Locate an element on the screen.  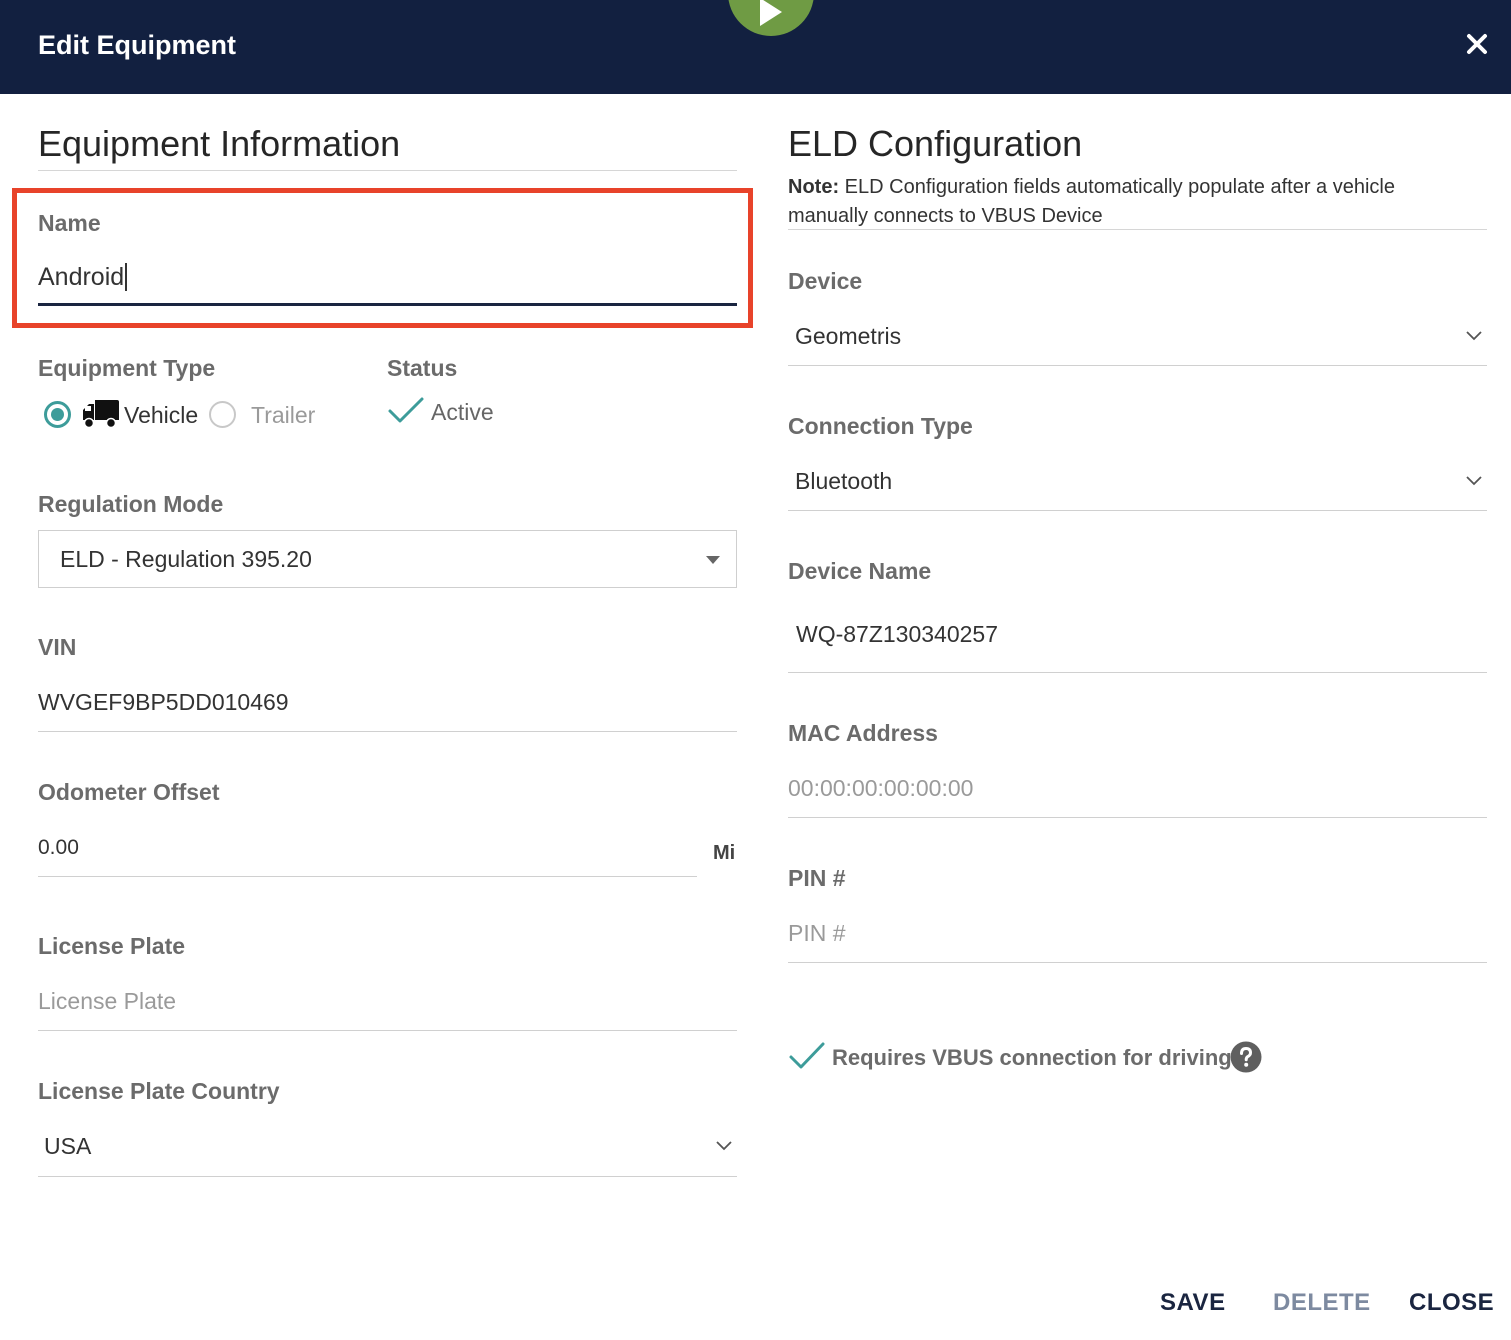
license-plate-country-underline is located at coordinates (387, 1176).